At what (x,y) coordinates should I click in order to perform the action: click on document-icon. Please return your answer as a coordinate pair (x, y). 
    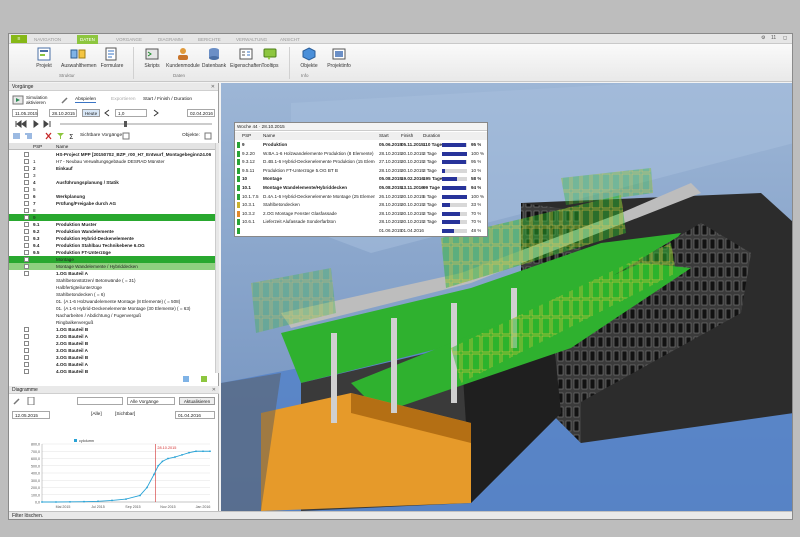
    Looking at the image, I should click on (31, 401).